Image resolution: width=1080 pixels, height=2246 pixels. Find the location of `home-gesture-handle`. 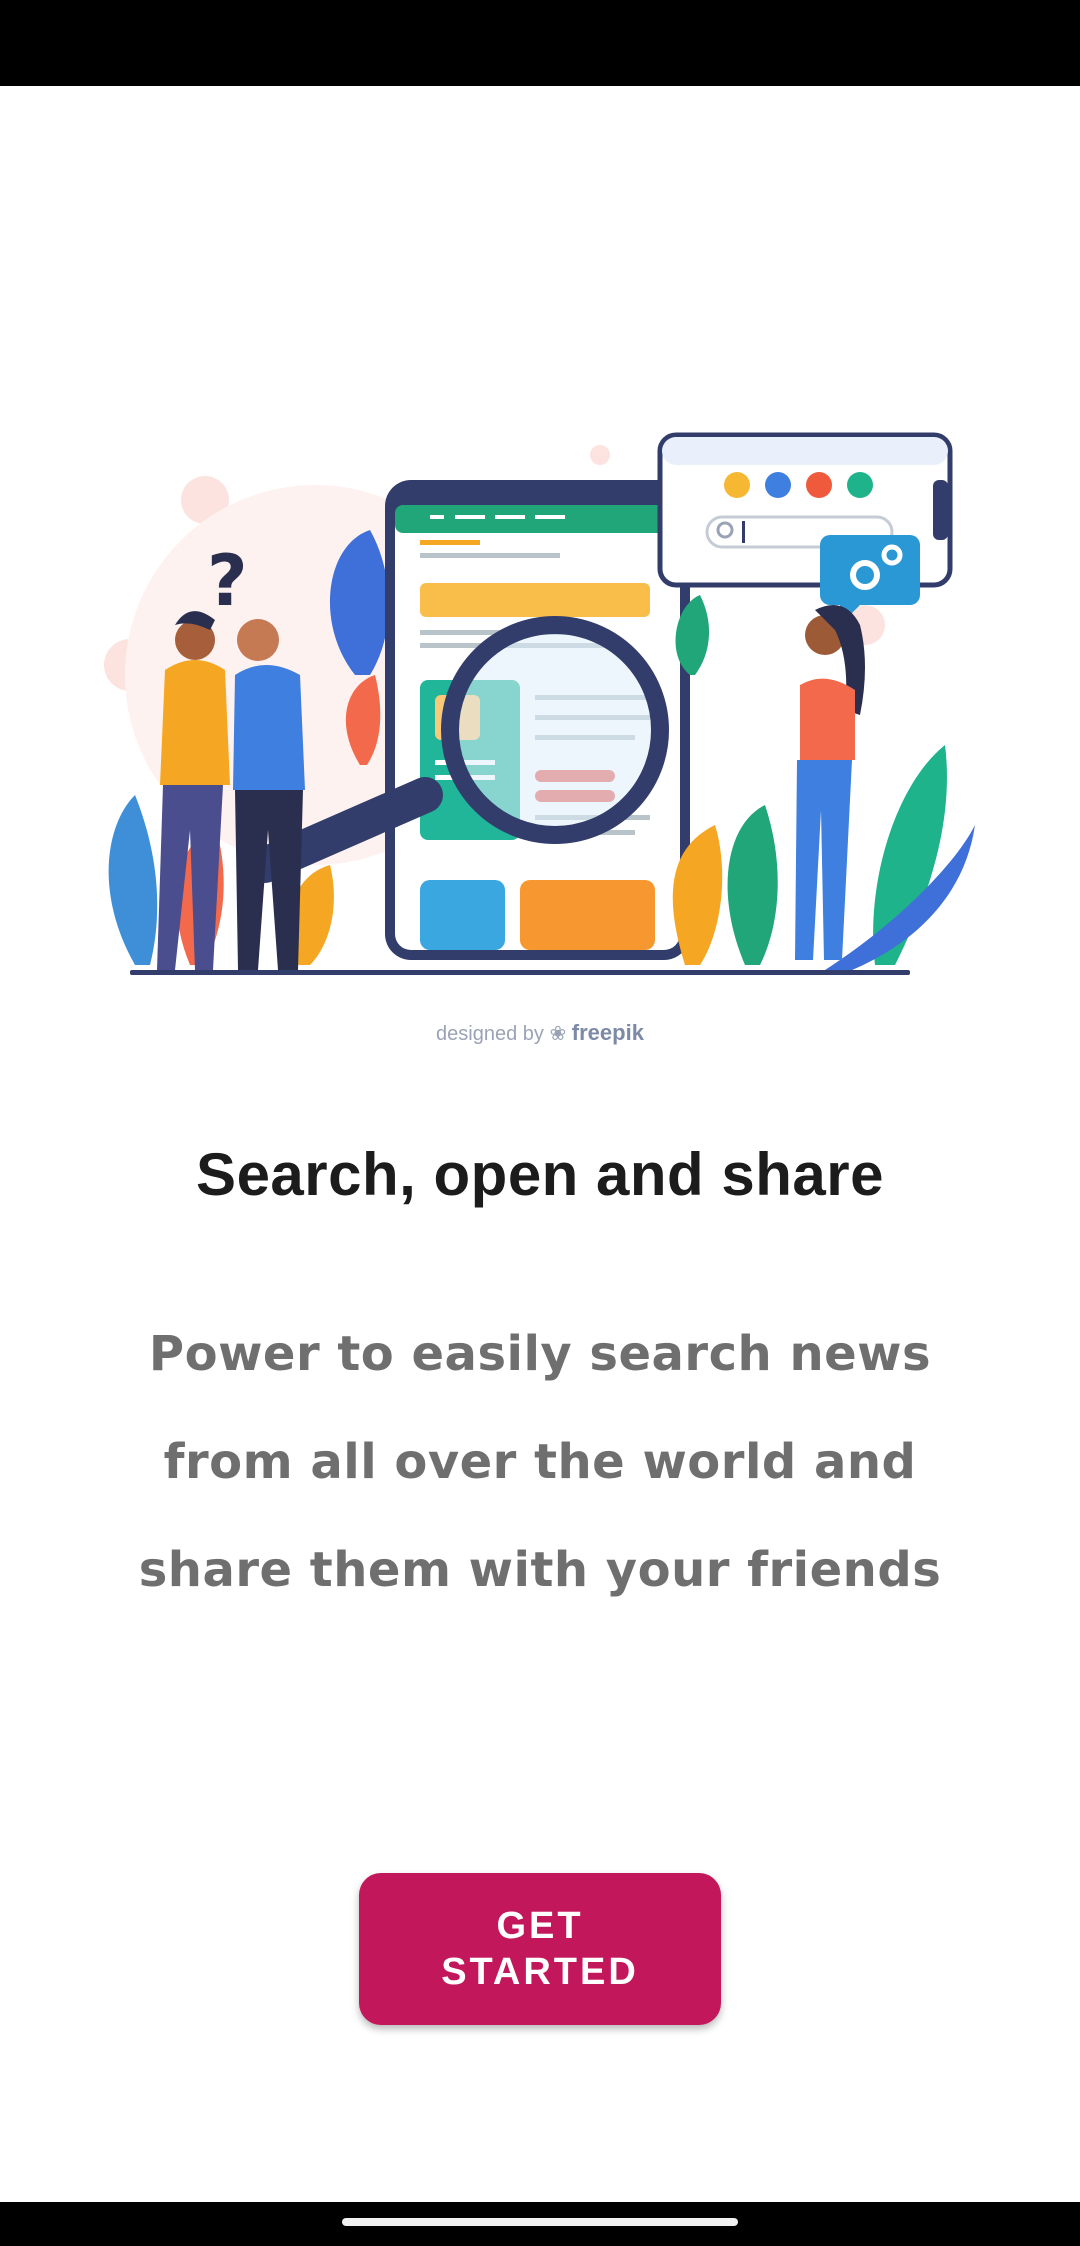

home-gesture-handle is located at coordinates (540, 2222).